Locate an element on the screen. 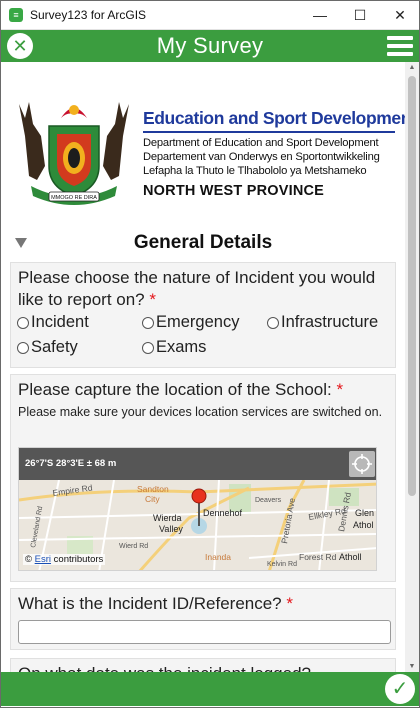 This screenshot has height=708, width=420. section-general-details: General Details is located at coordinates (203, 243).